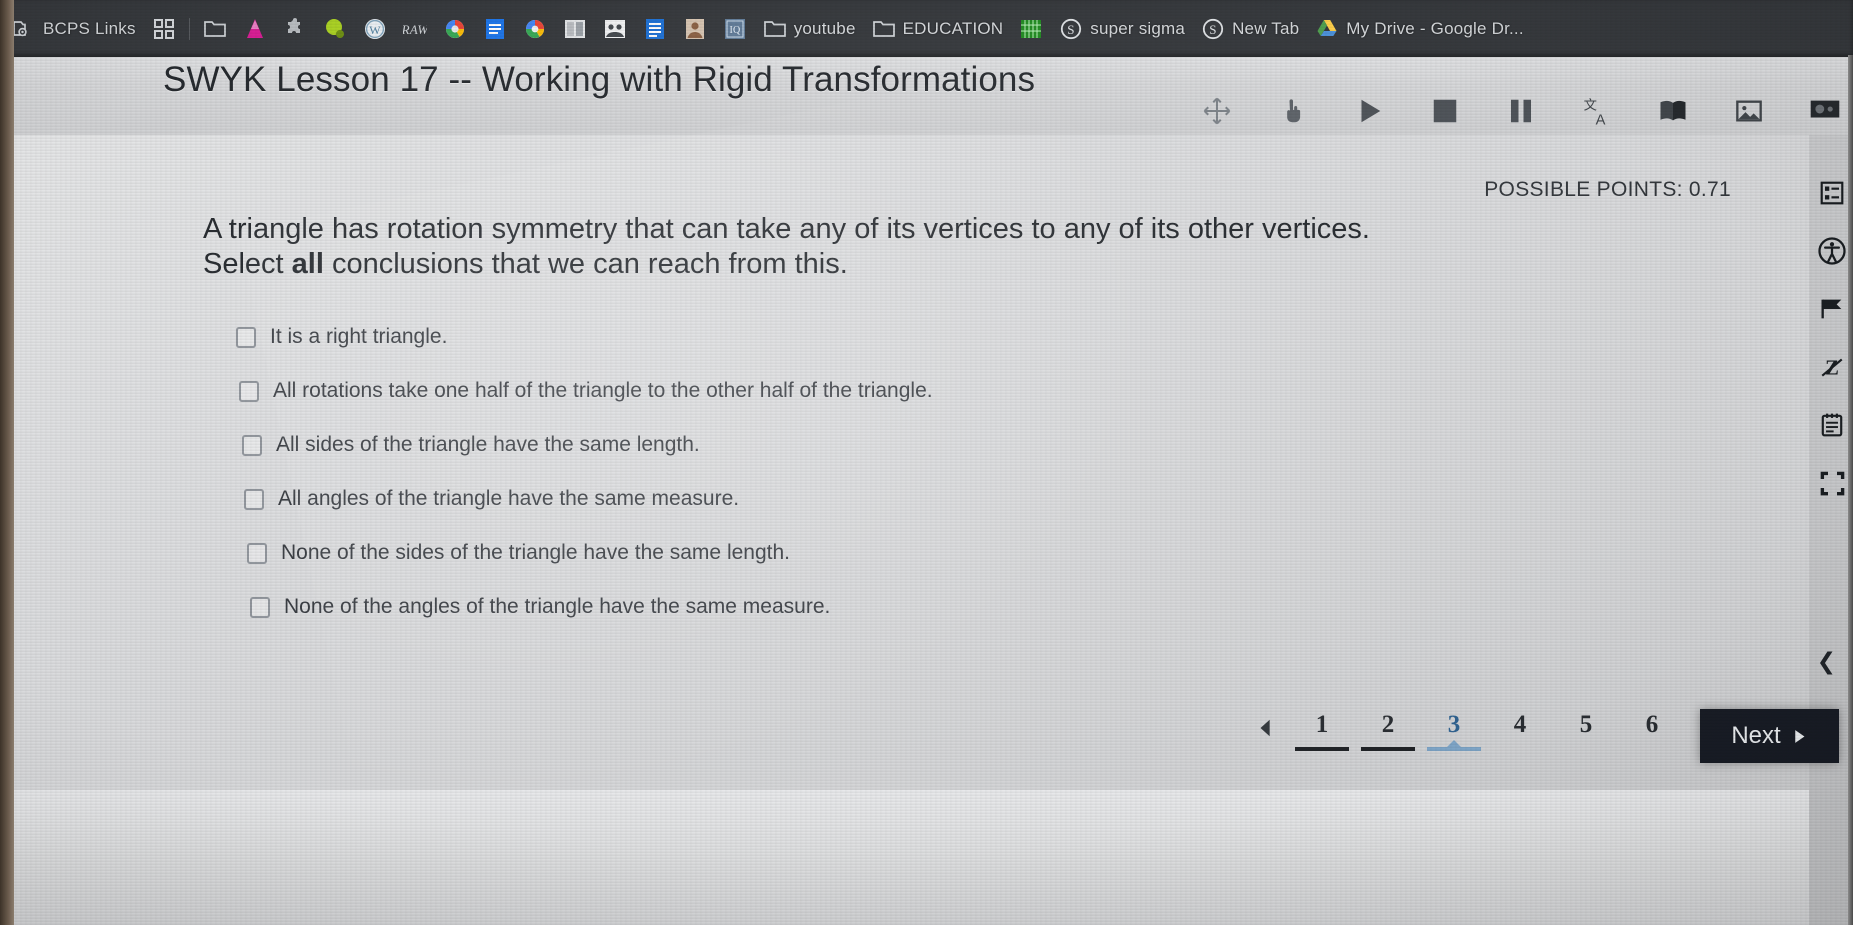  Describe the element at coordinates (1454, 724) in the screenshot. I see `pagination-number: 3` at that location.